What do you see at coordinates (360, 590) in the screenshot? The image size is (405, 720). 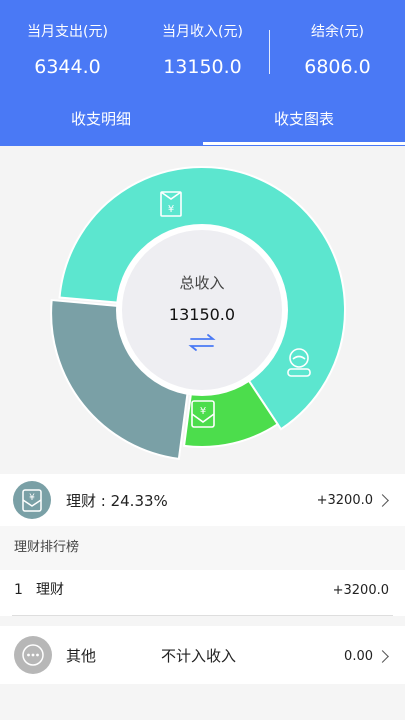 I see `ranking-amount: +3200.0` at bounding box center [360, 590].